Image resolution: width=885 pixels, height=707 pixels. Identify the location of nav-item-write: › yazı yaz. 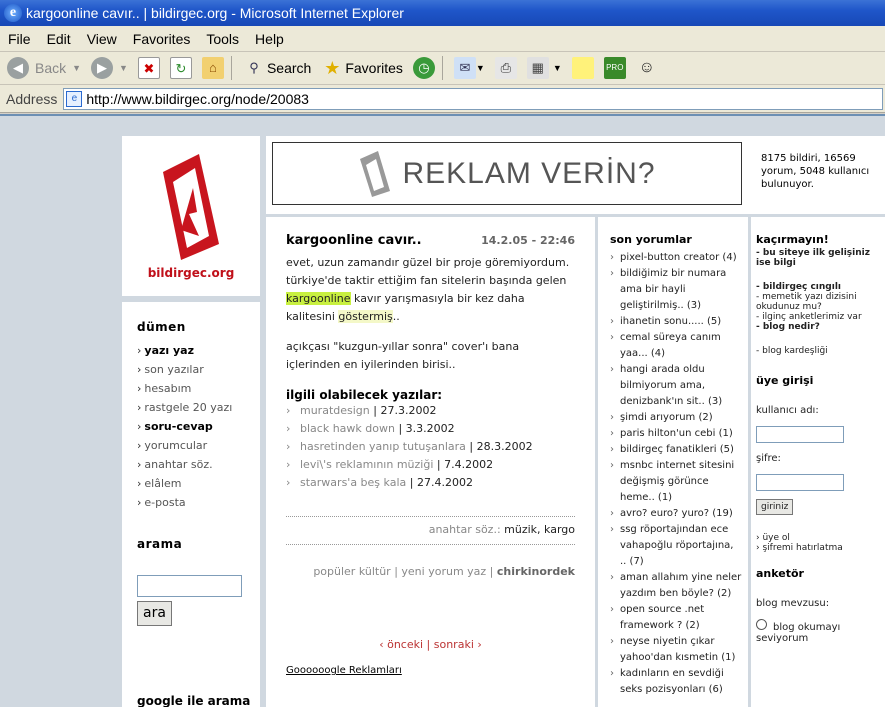
(198, 353).